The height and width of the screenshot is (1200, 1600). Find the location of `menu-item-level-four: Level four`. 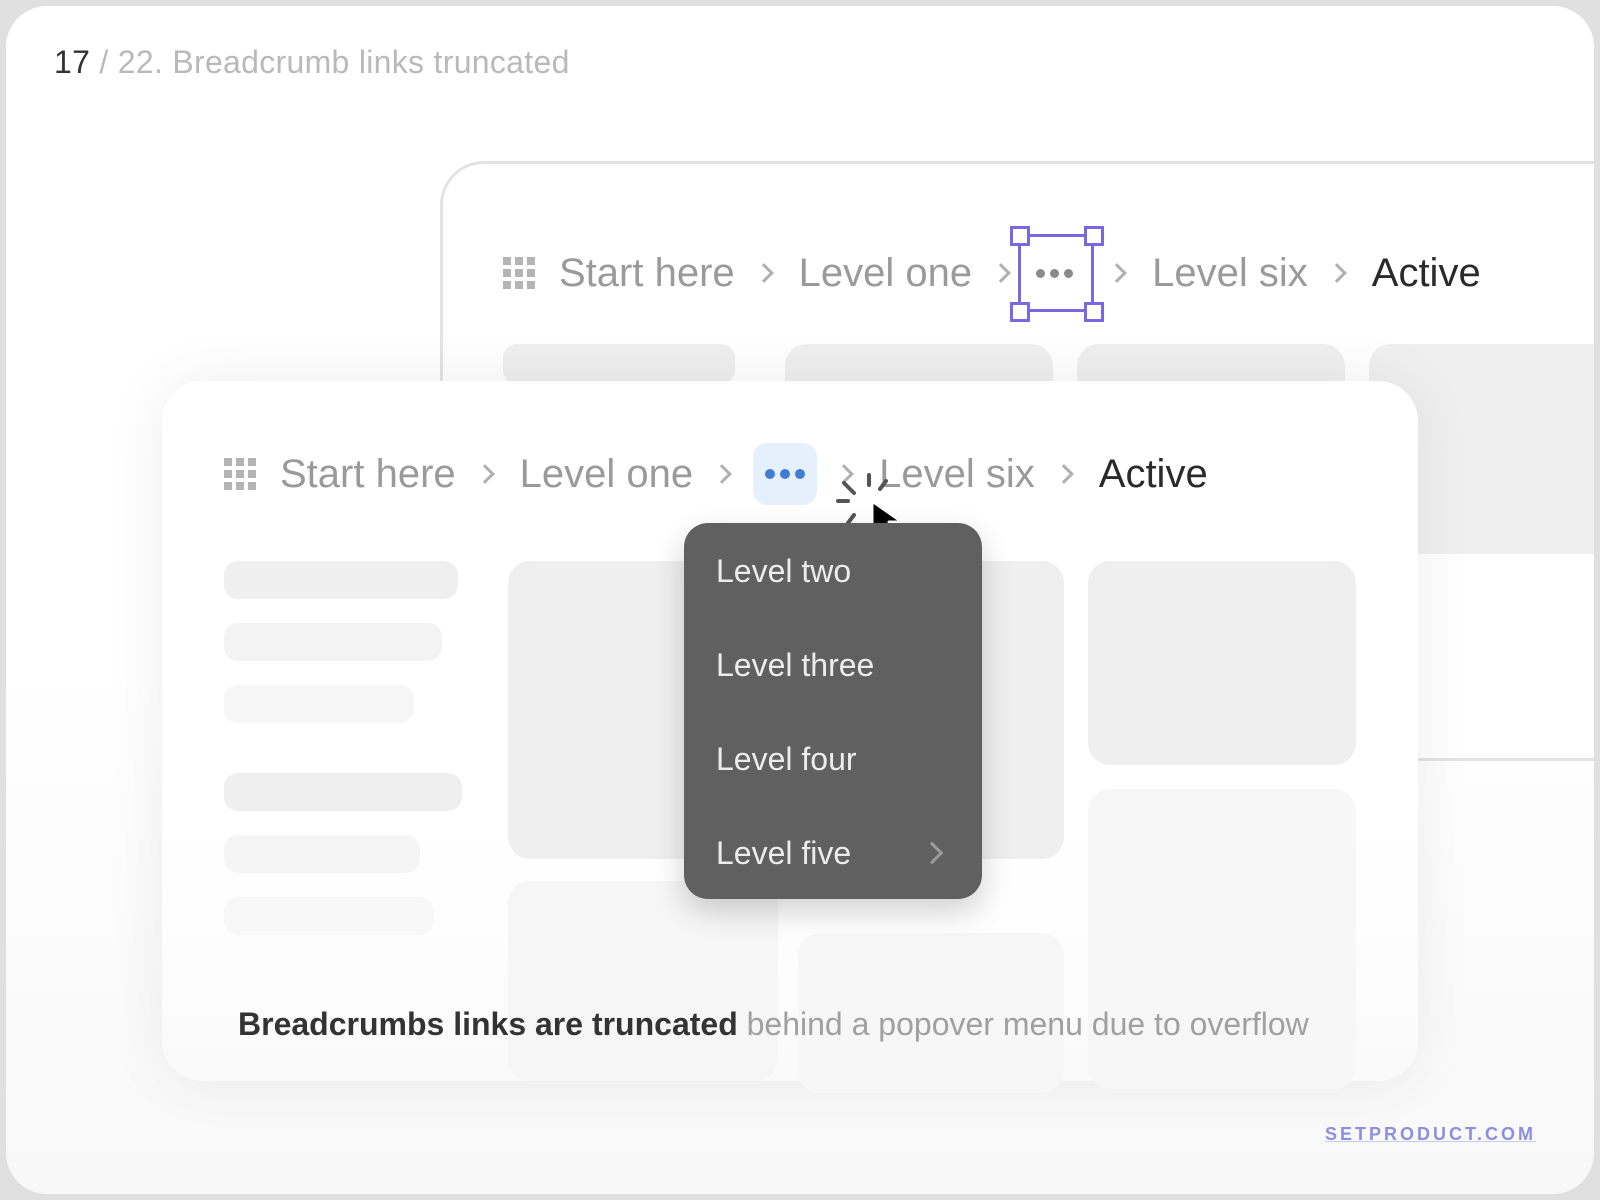

menu-item-level-four: Level four is located at coordinates (833, 776).